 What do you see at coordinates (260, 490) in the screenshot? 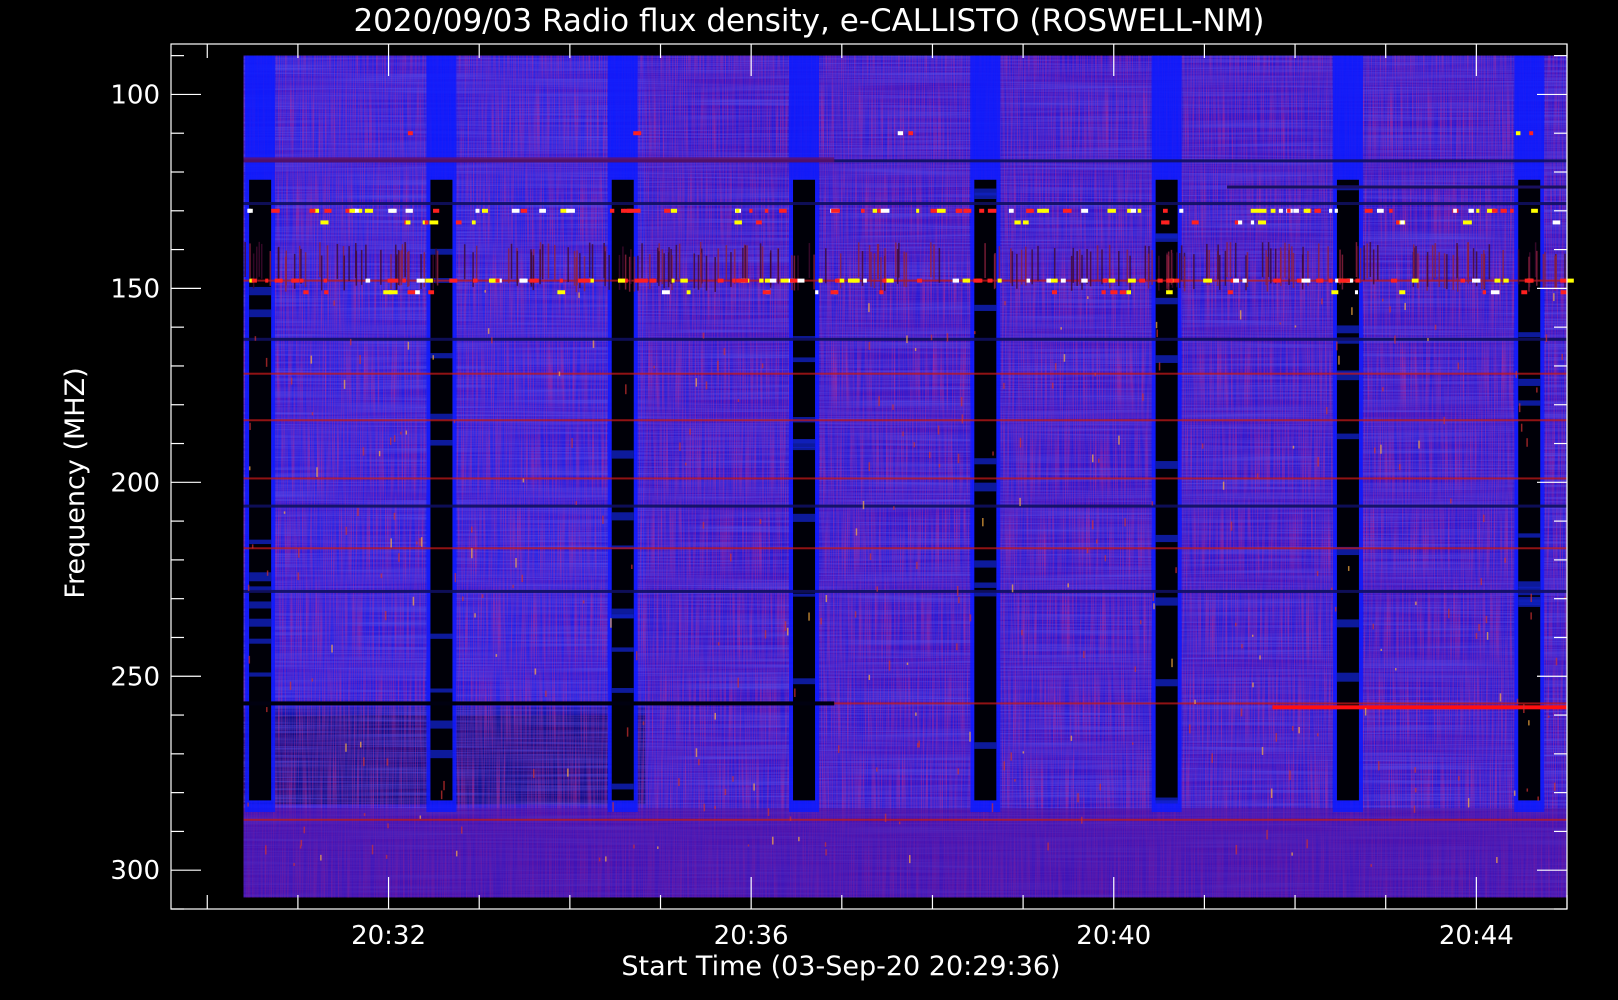
I see `gap-column` at bounding box center [260, 490].